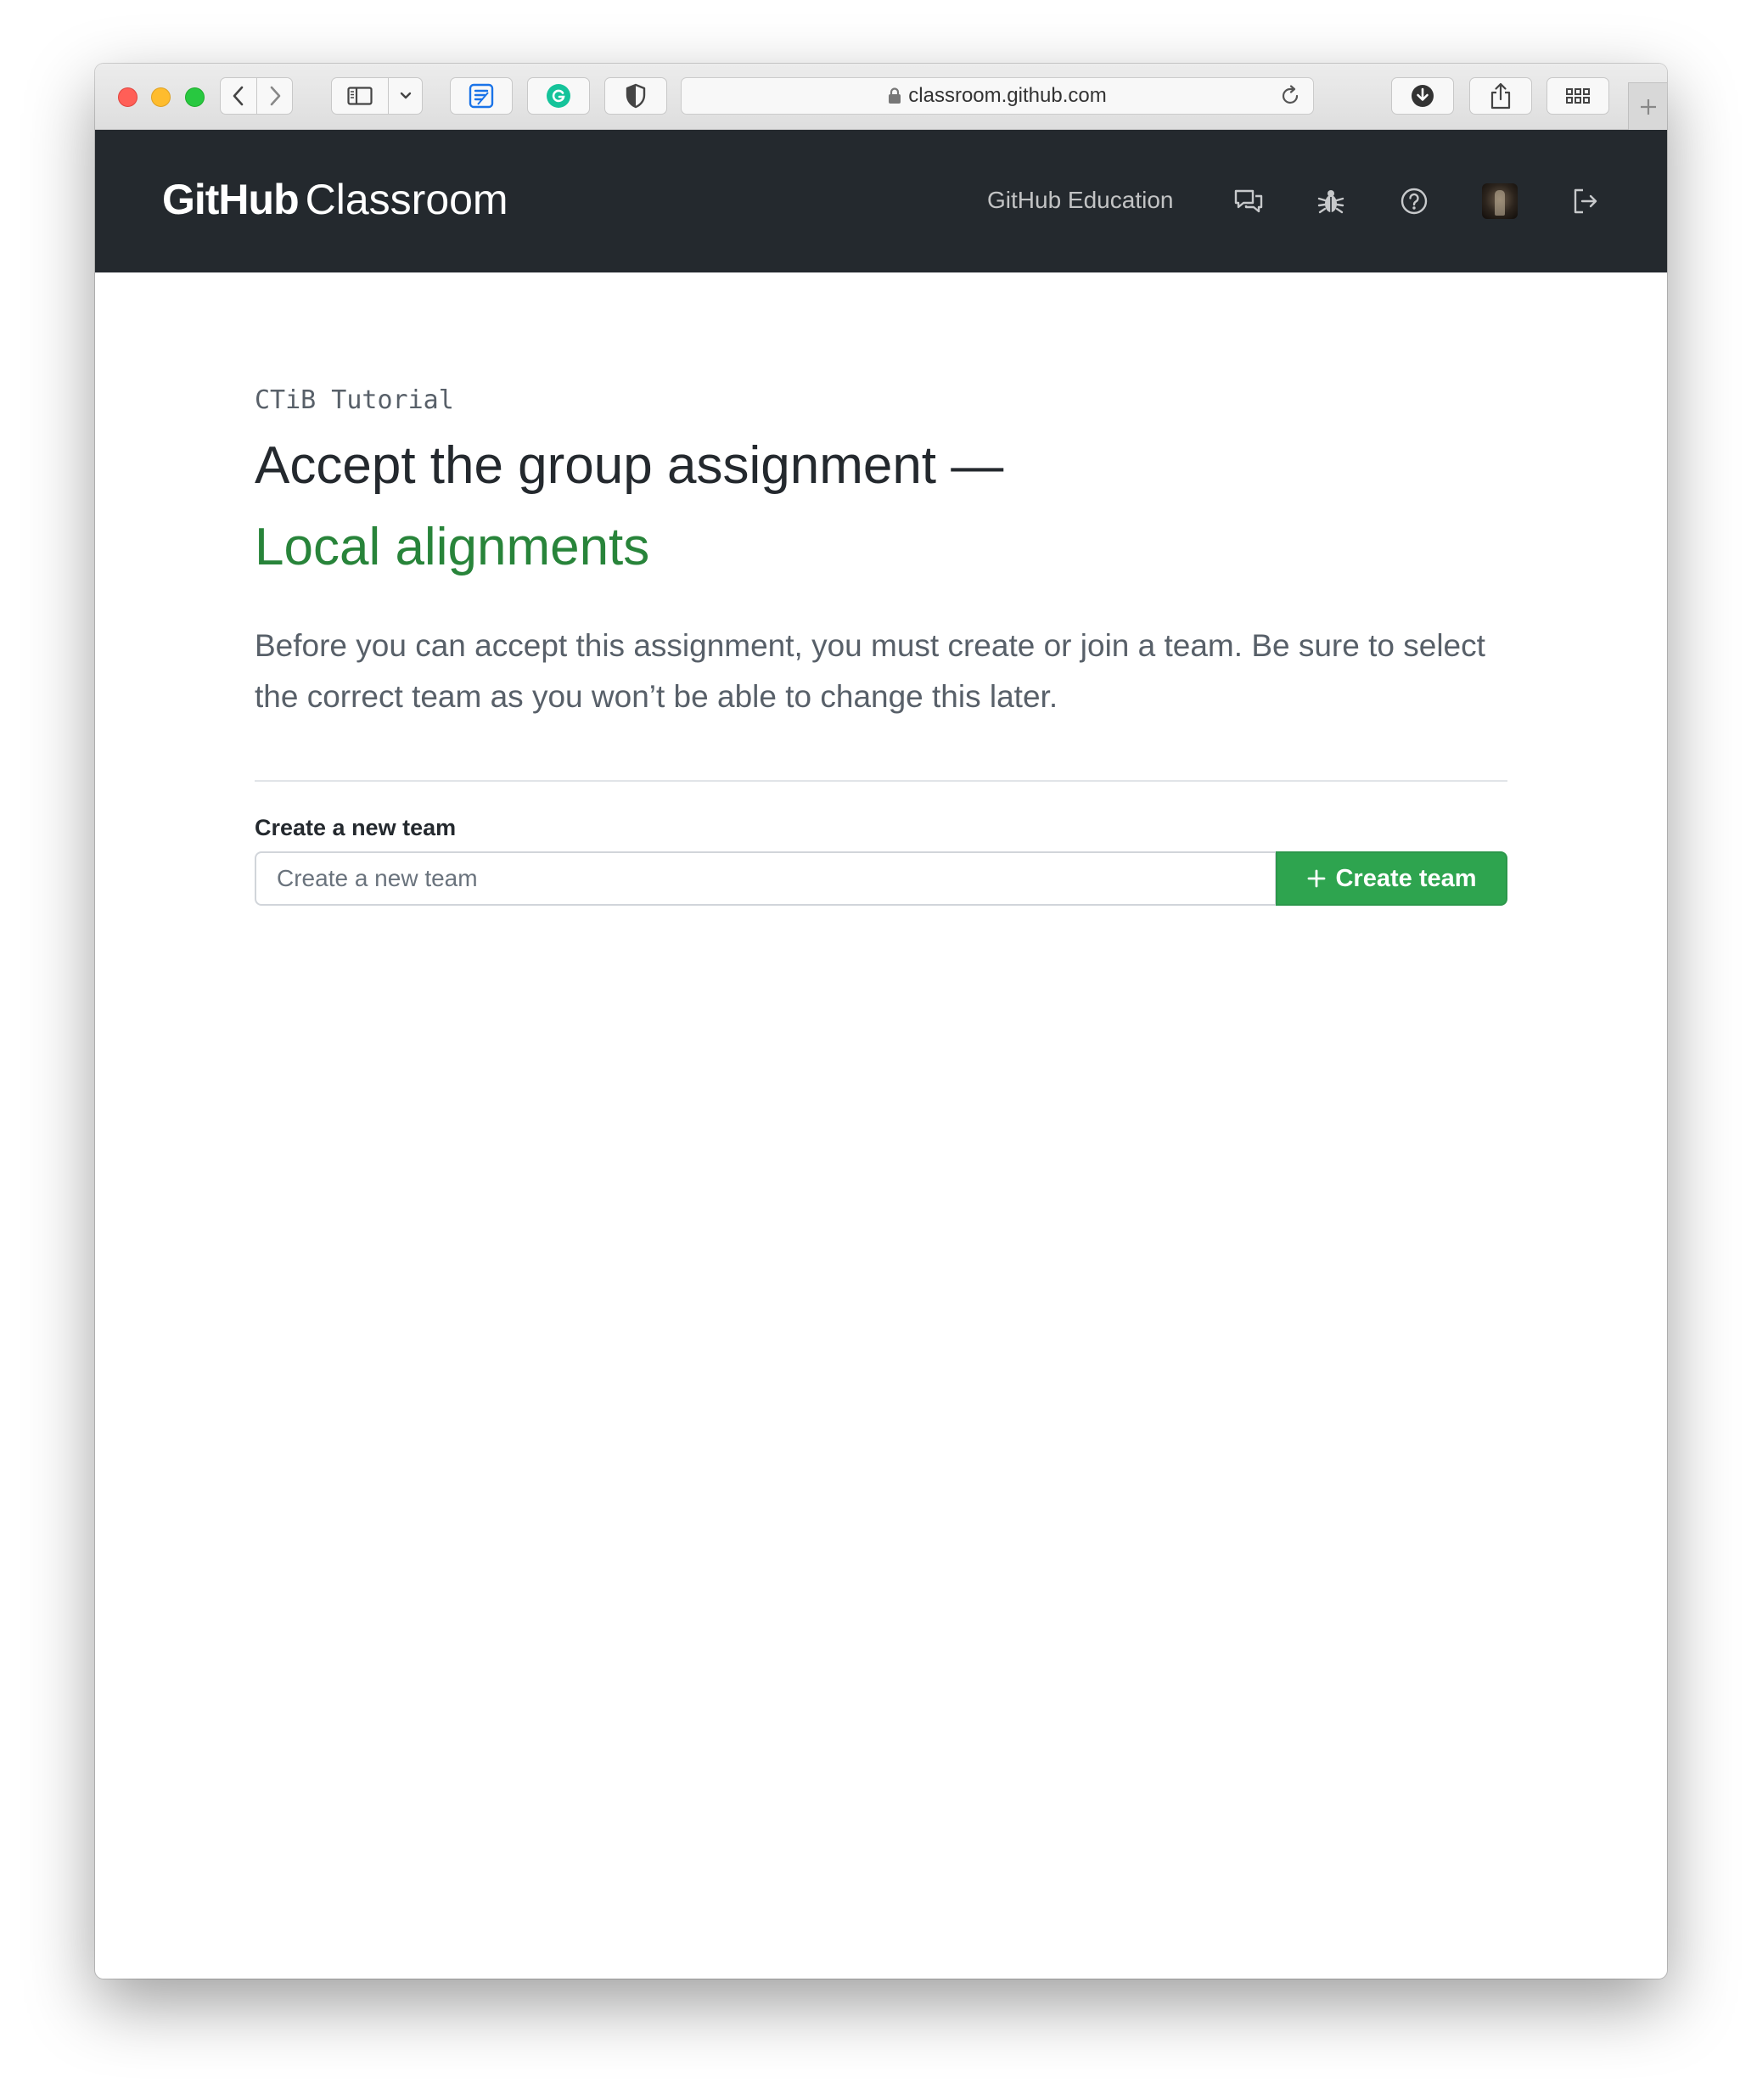  I want to click on report-bug-button, so click(1331, 201).